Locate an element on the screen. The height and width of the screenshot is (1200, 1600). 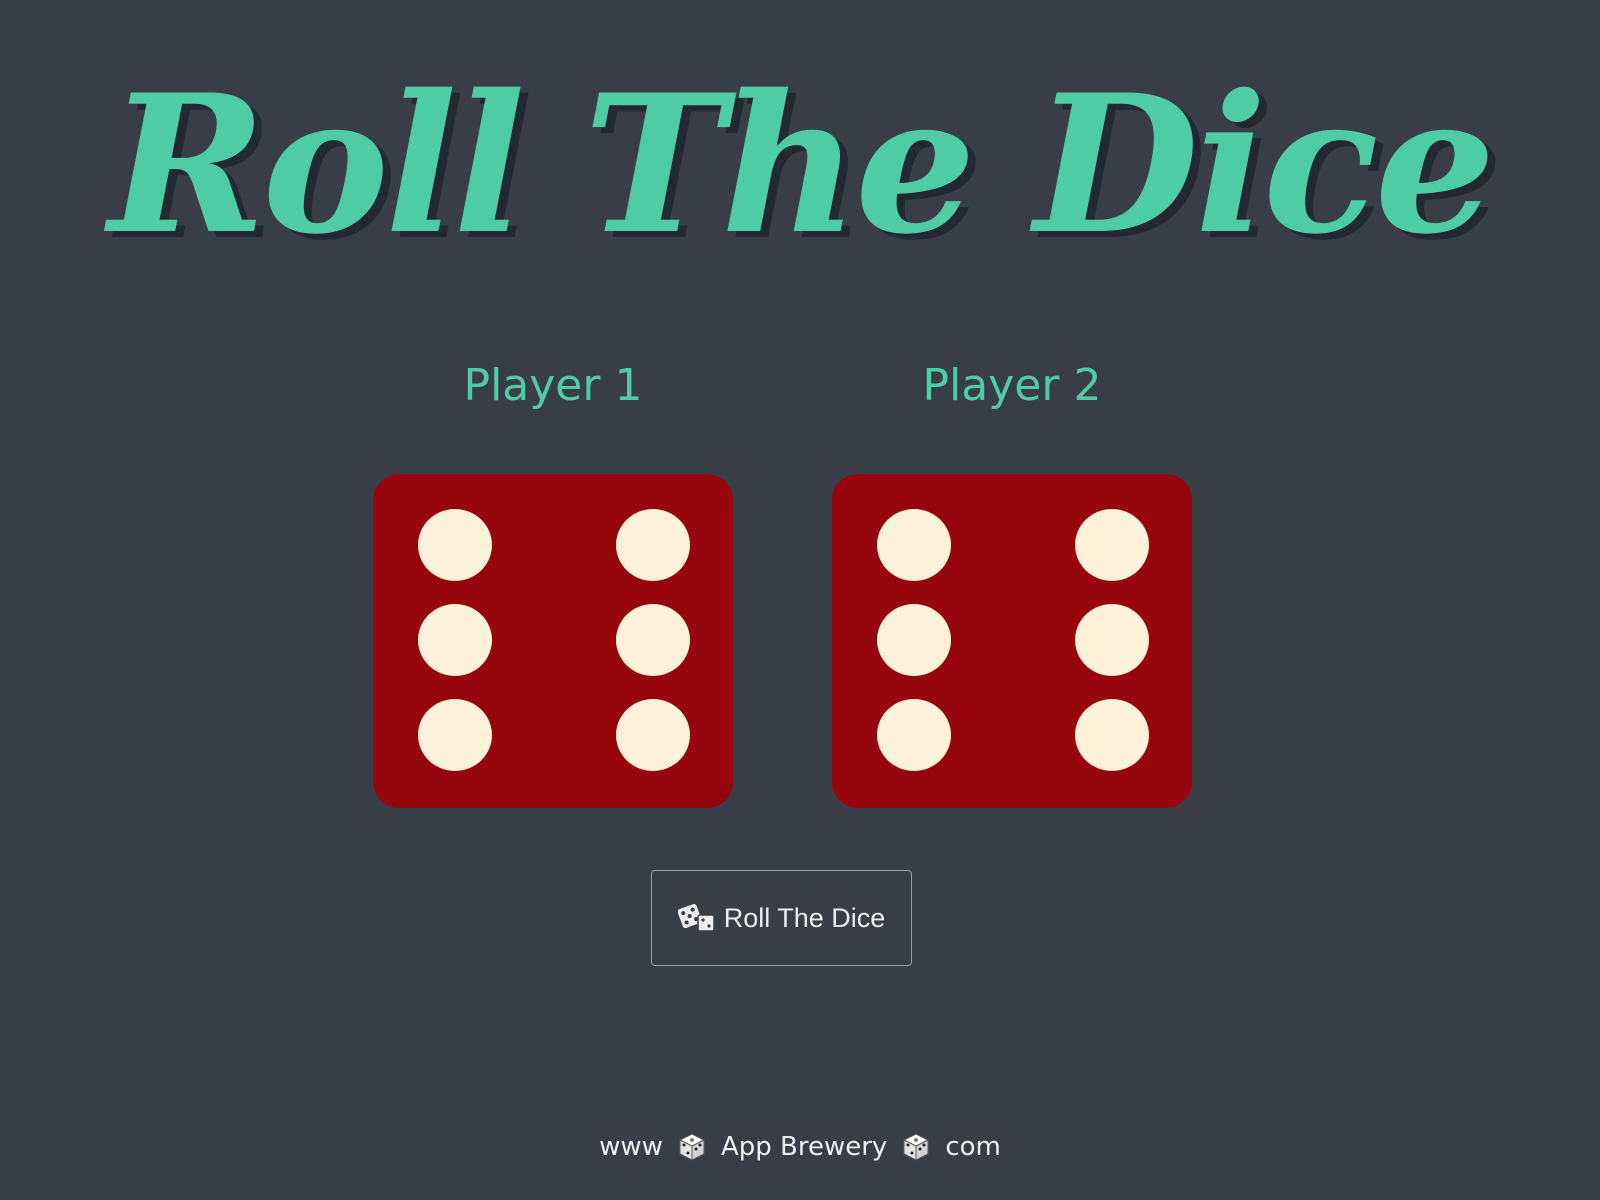
footer-app-brewery: App Brewery is located at coordinates (804, 1147).